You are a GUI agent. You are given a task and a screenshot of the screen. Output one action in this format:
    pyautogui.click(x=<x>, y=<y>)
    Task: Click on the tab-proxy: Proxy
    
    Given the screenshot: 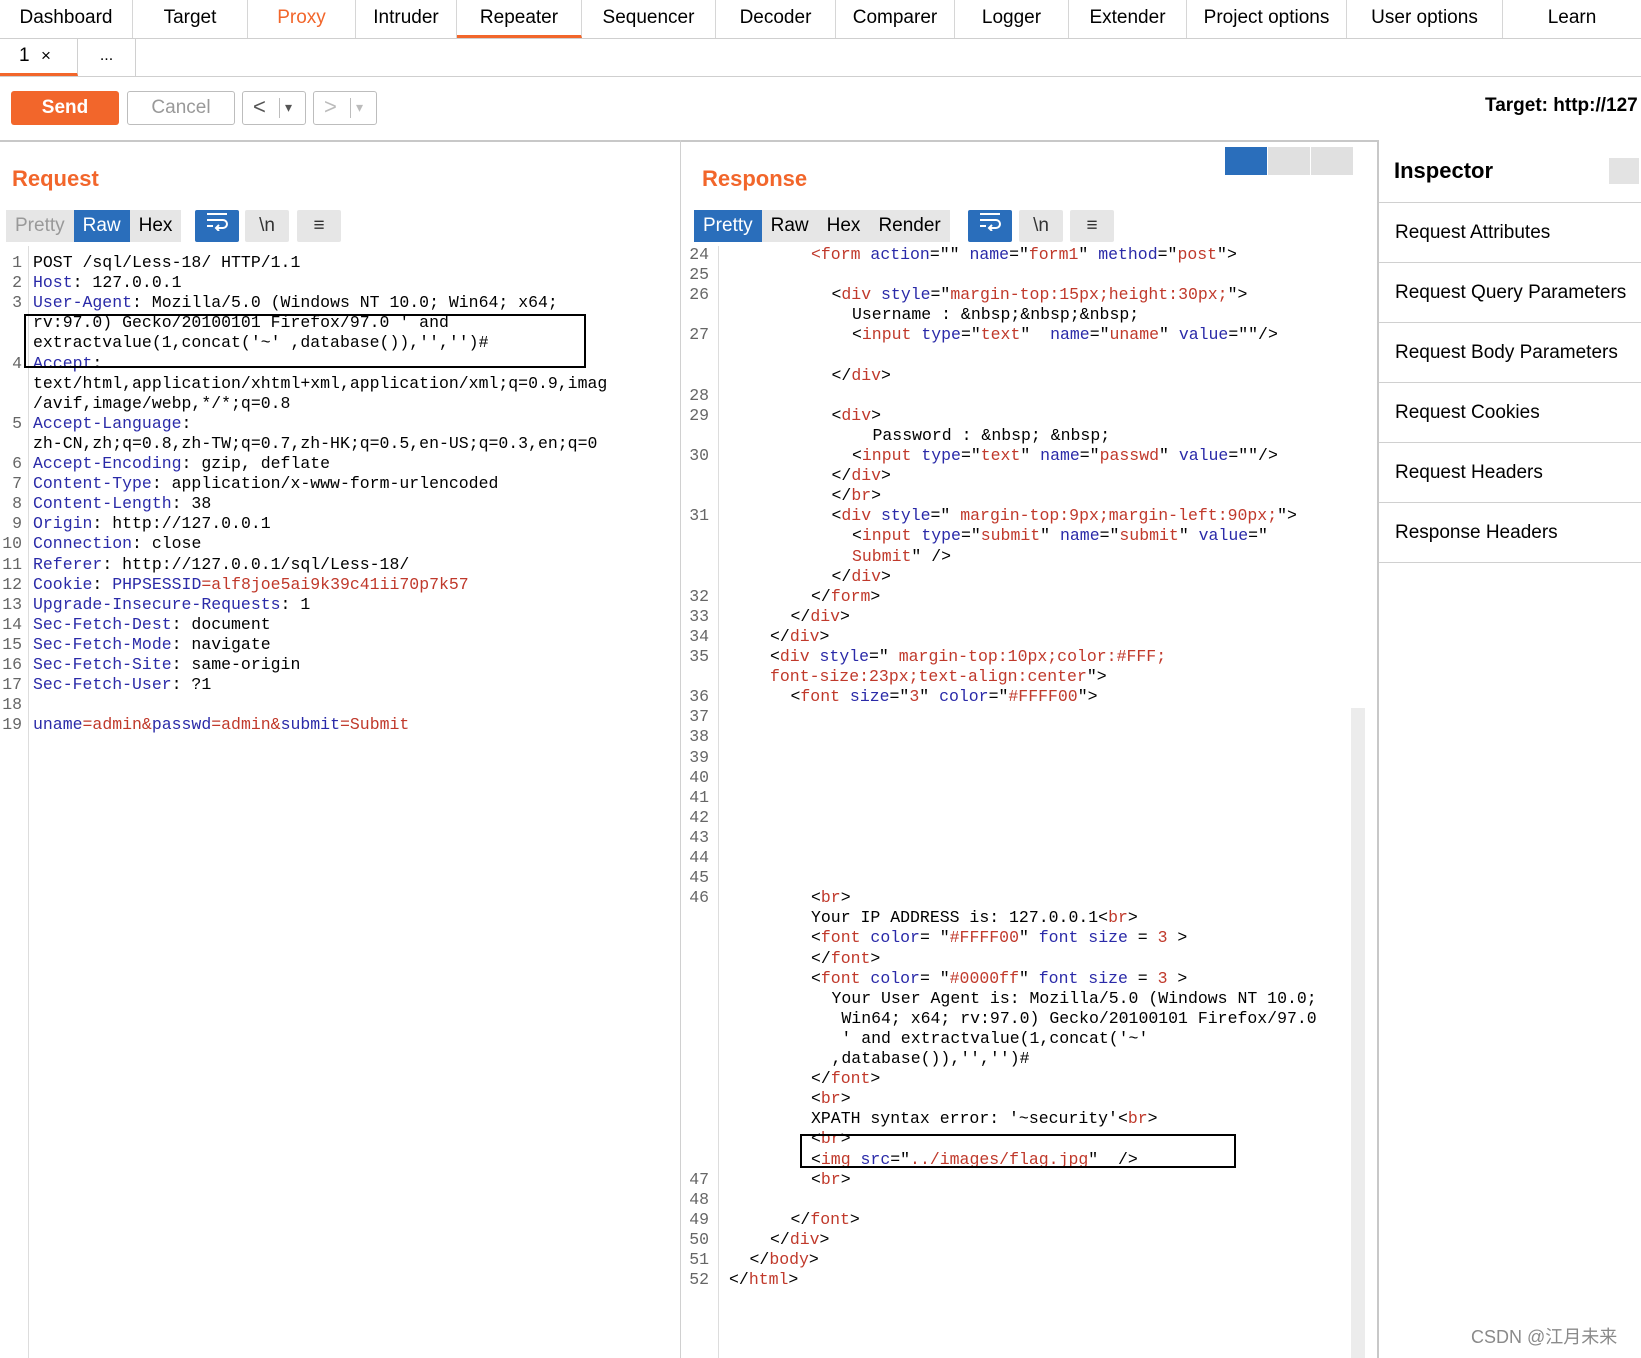 What is the action you would take?
    pyautogui.click(x=302, y=19)
    